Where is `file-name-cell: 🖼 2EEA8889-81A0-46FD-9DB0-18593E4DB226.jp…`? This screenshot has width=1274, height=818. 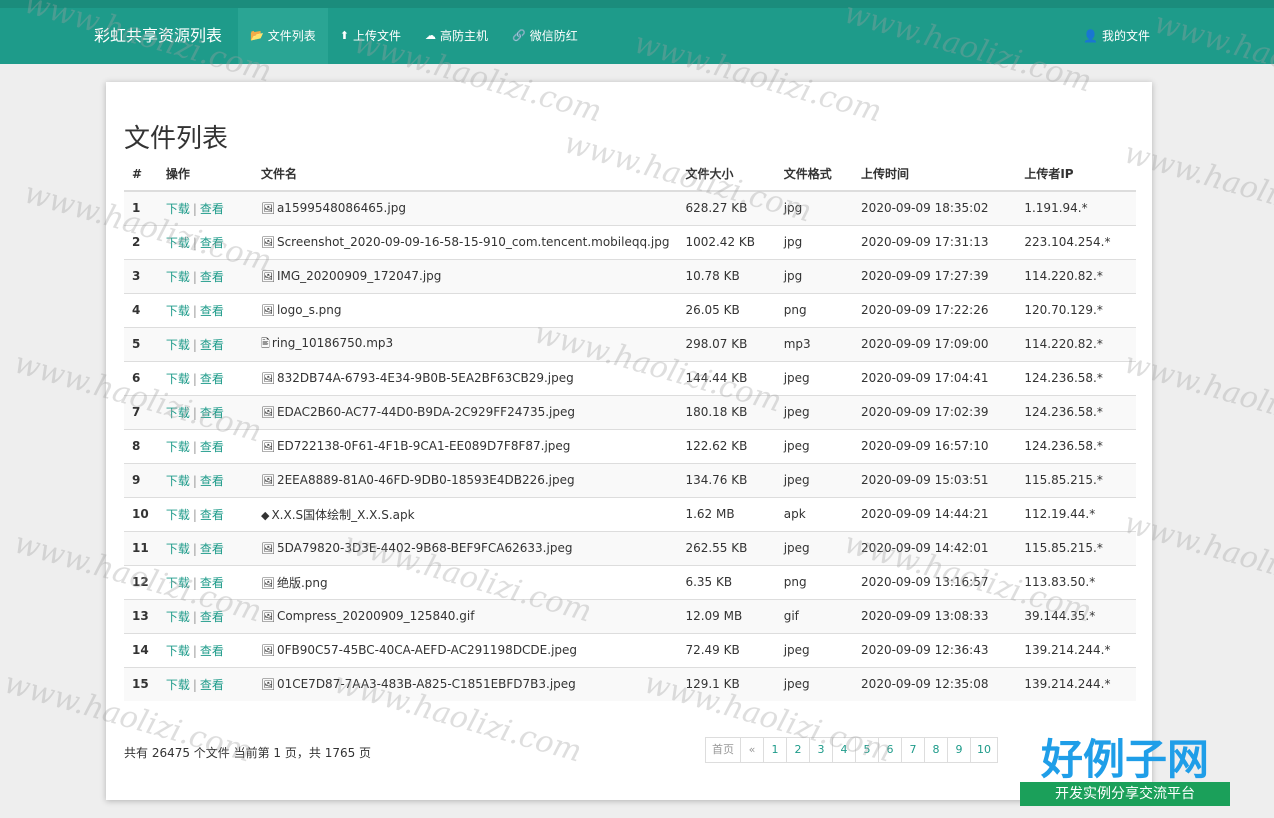 file-name-cell: 🖼 2EEA8889-81A0-46FD-9DB0-18593E4DB226.jp… is located at coordinates (465, 479).